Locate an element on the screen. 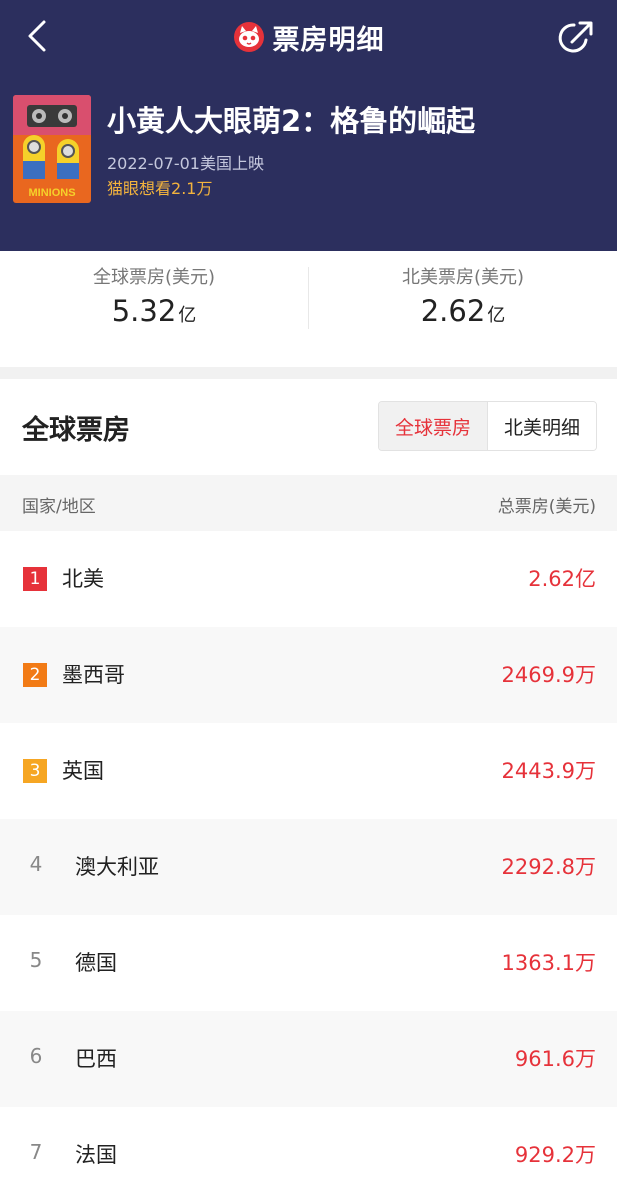  rank-badge: 2 is located at coordinates (35, 675).